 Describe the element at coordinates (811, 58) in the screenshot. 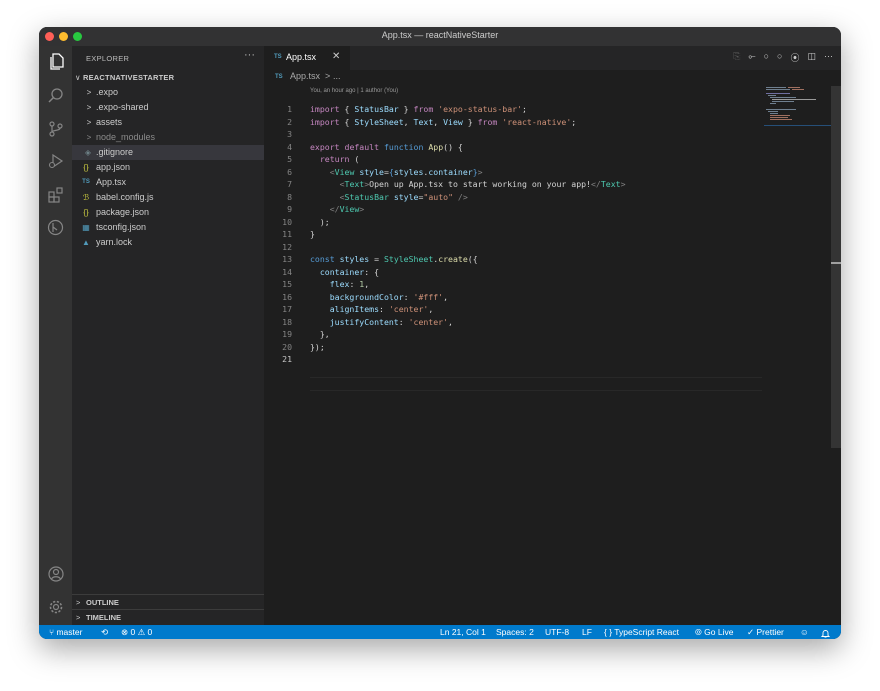

I see `split-editor-icon: ◫` at that location.